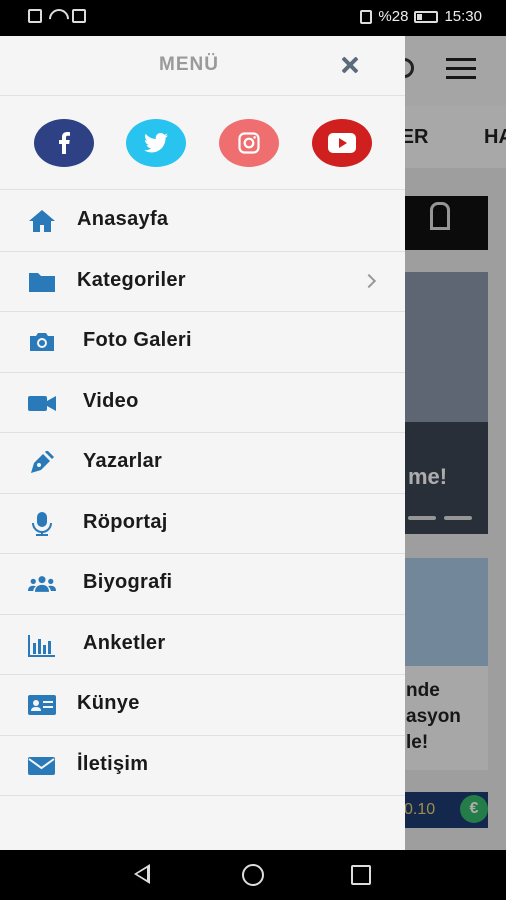  I want to click on home-button-icon, so click(253, 875).